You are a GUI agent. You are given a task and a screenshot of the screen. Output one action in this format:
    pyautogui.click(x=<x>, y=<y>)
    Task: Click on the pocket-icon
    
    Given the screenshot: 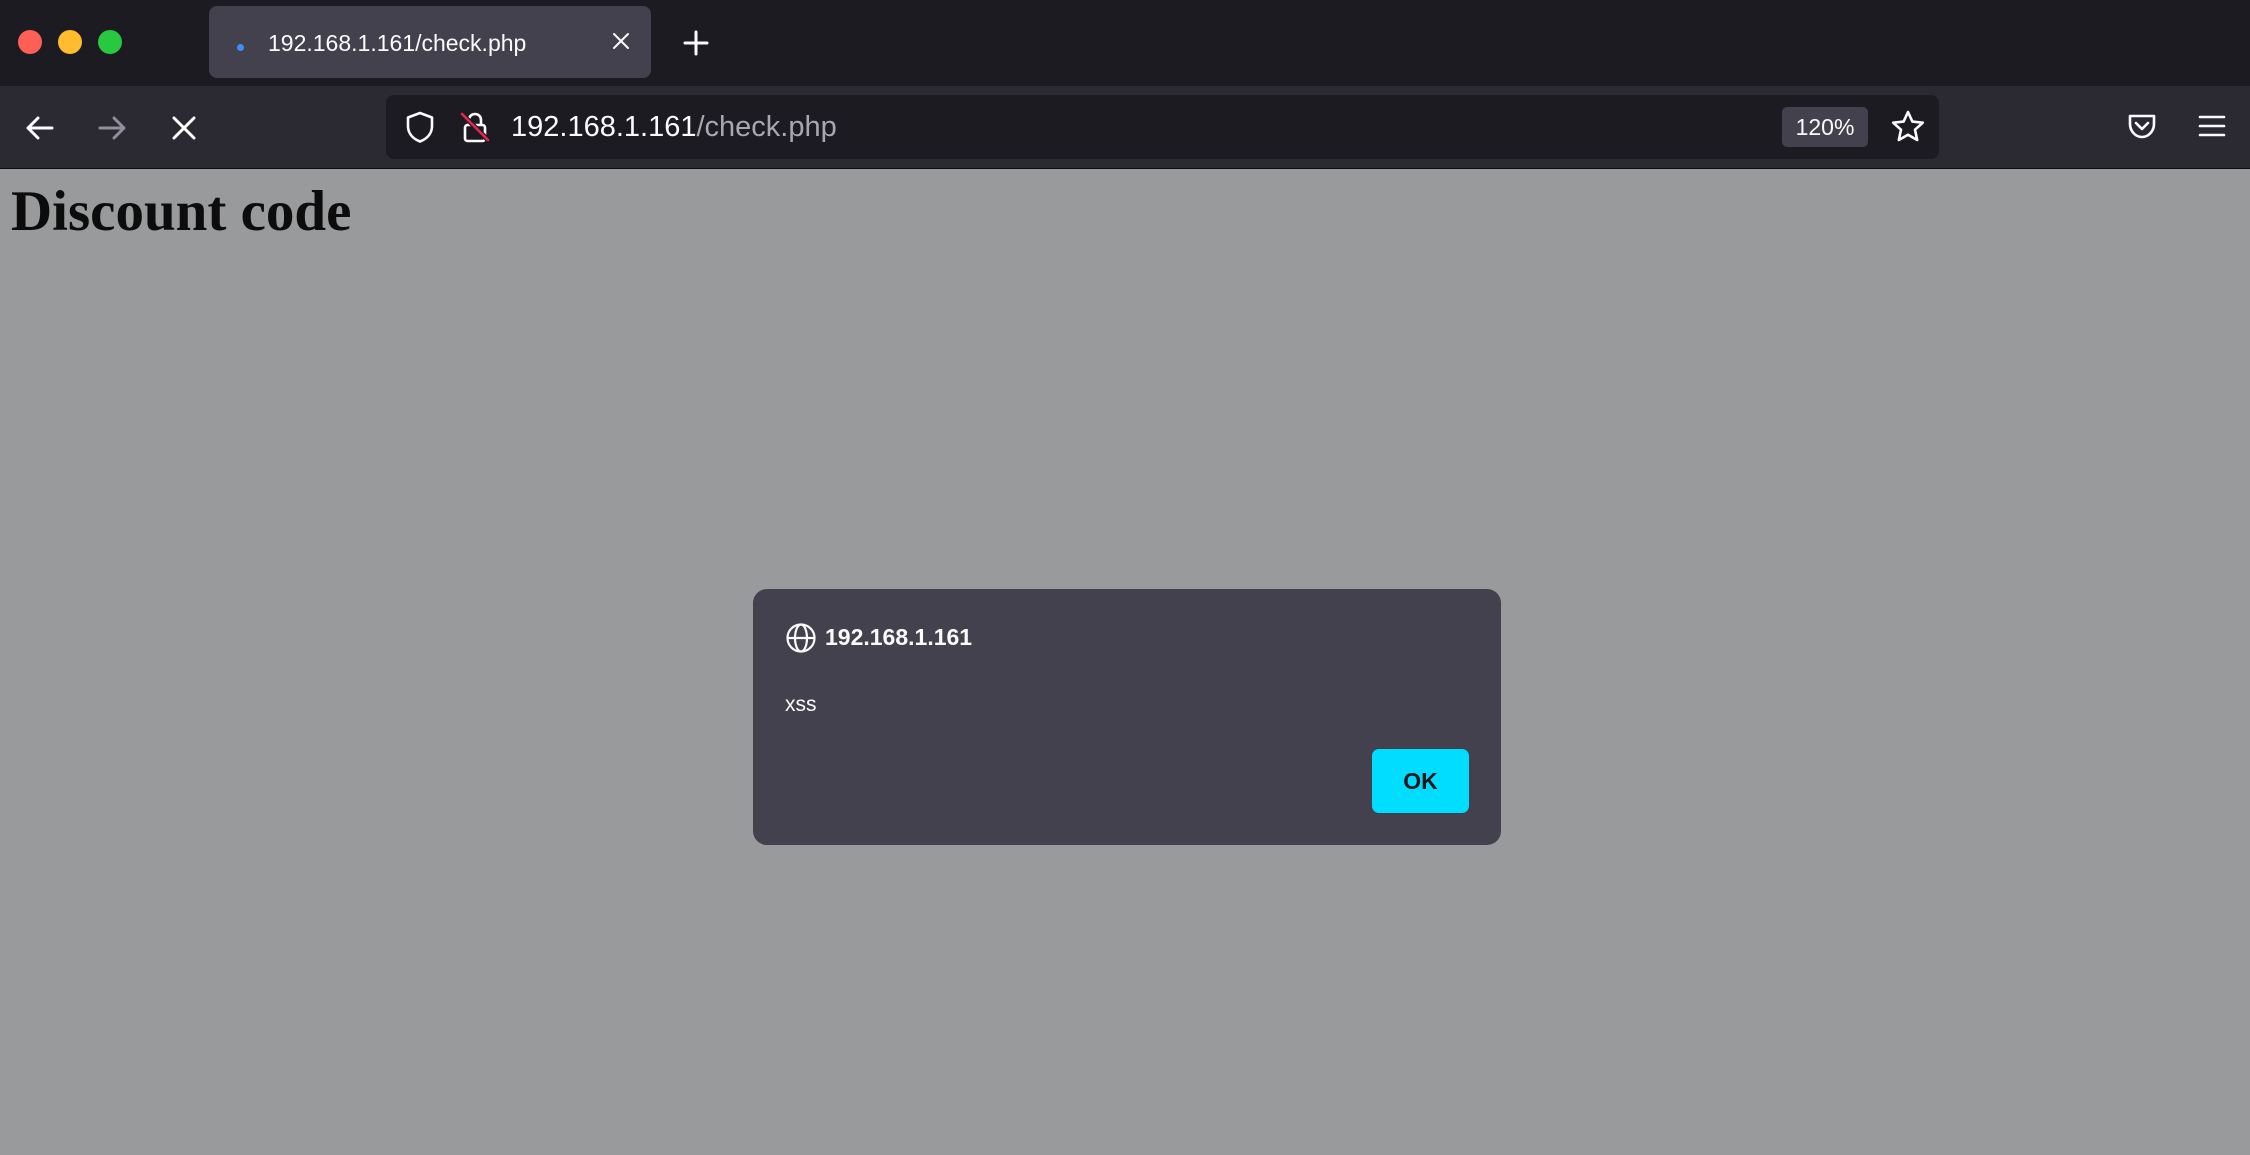 What is the action you would take?
    pyautogui.click(x=2142, y=126)
    